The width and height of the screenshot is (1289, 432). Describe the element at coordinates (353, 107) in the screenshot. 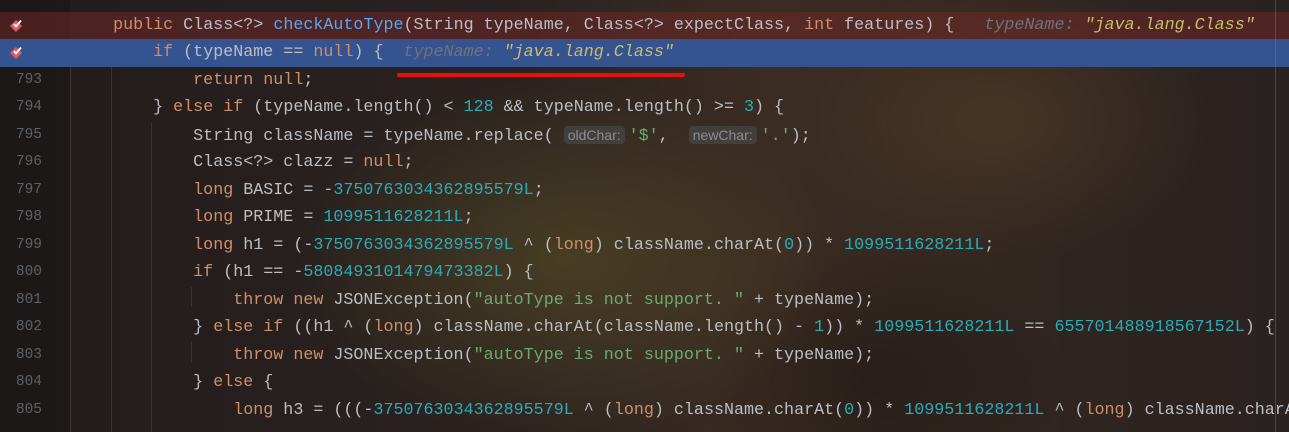

I see `code-text: (typeName.length() <` at that location.